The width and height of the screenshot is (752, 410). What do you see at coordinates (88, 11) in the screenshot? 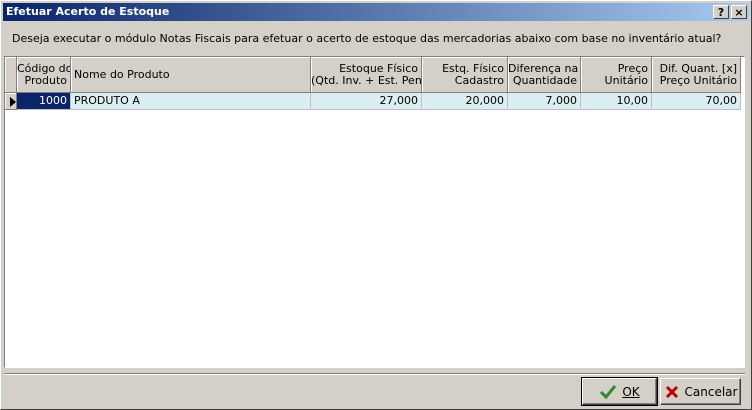
I see `window-title: Efetuar Acerto de Estoque` at bounding box center [88, 11].